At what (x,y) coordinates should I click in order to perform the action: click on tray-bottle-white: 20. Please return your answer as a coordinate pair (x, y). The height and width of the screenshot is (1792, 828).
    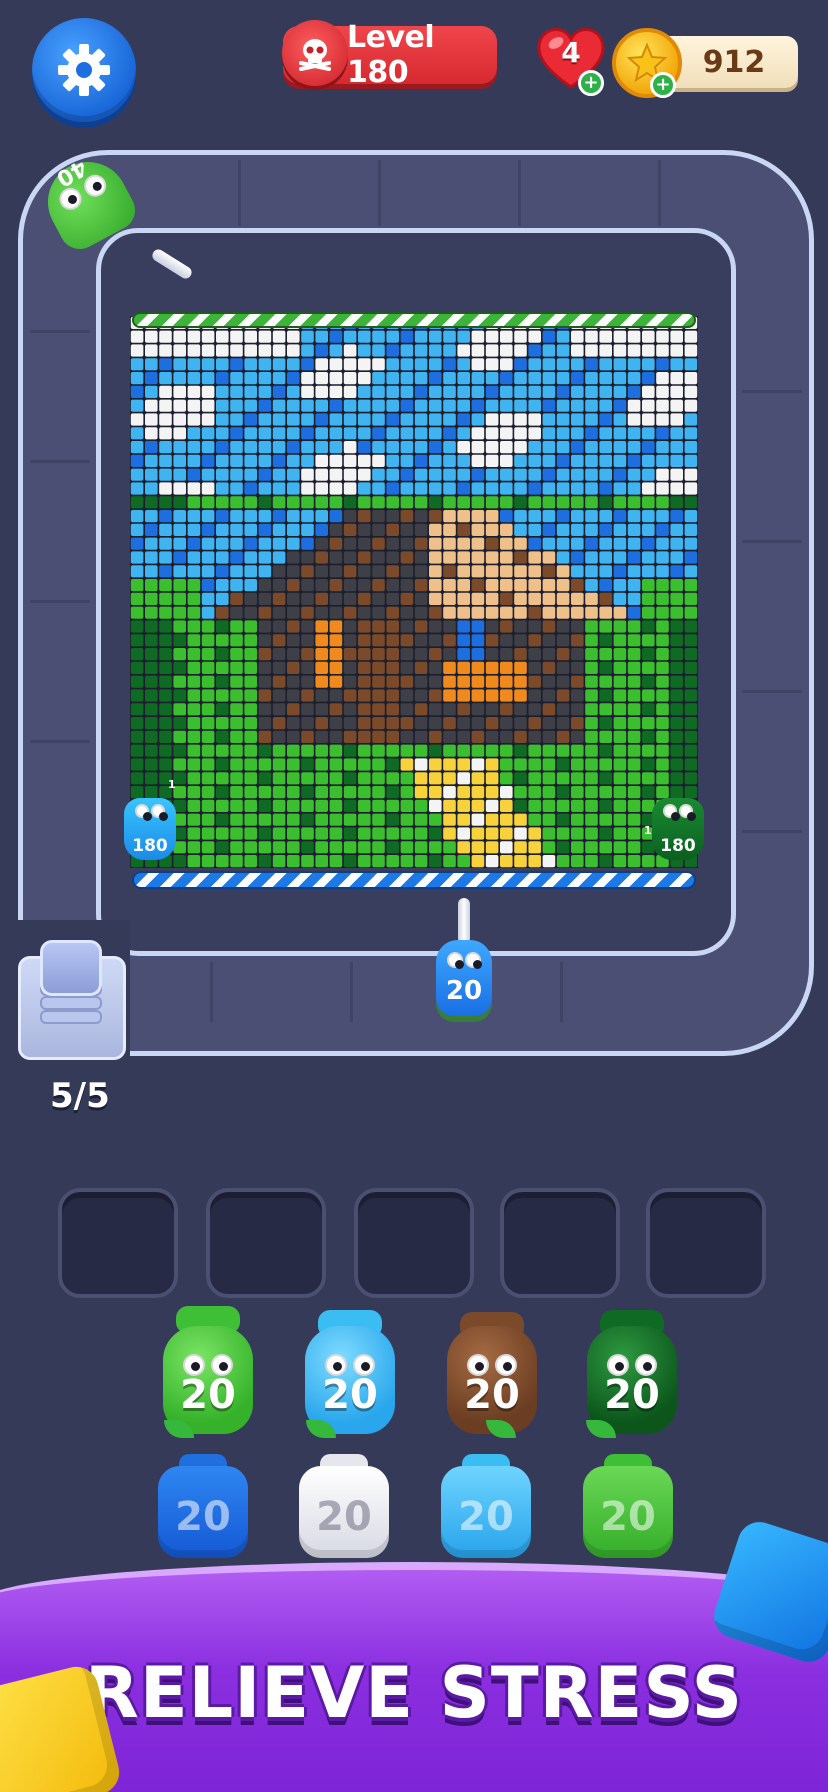
    Looking at the image, I should click on (344, 1512).